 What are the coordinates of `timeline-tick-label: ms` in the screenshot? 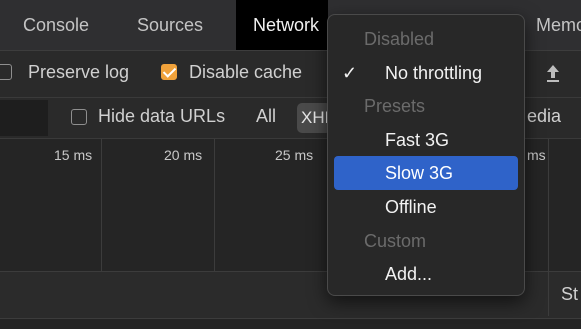 It's located at (536, 155).